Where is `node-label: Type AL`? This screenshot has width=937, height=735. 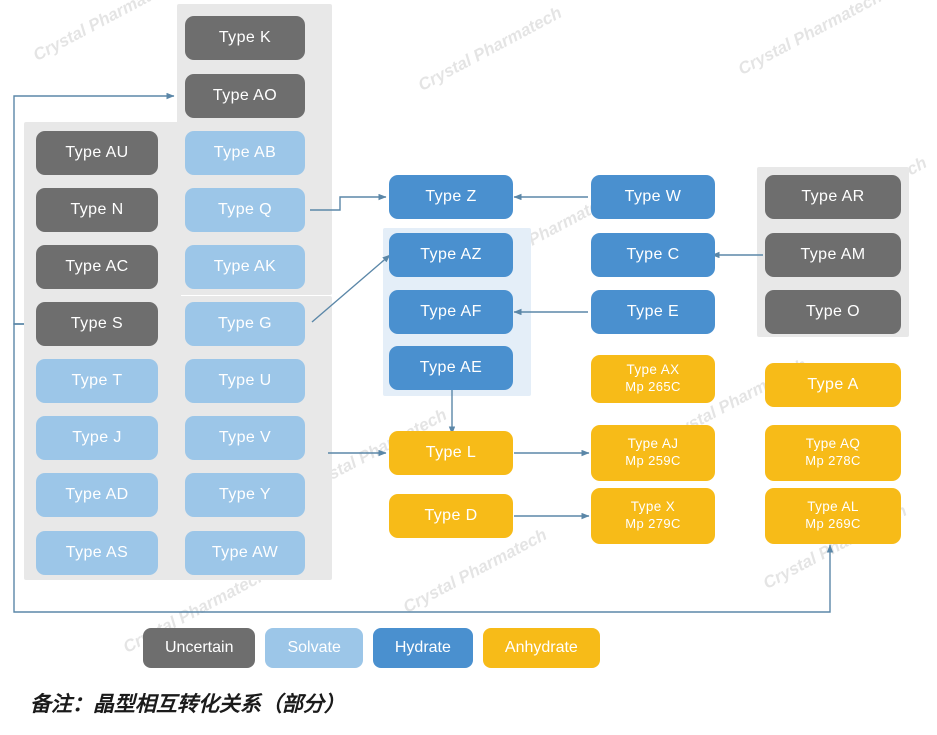 node-label: Type AL is located at coordinates (833, 507).